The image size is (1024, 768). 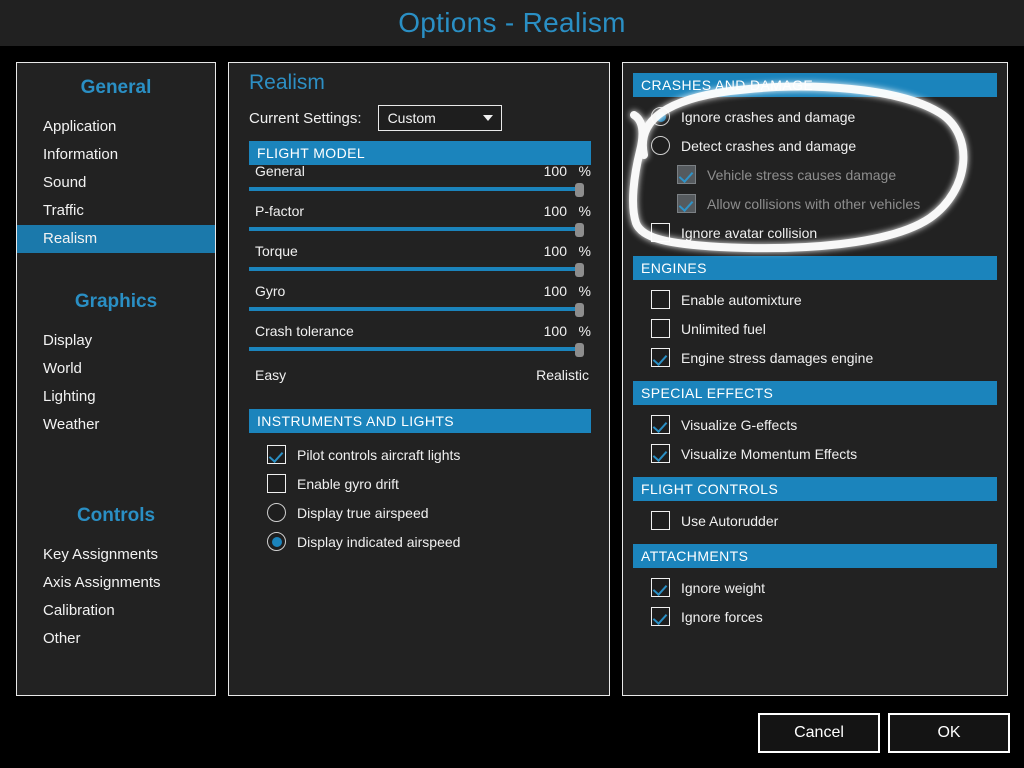 I want to click on sidebar-group-heading: Graphics, so click(x=116, y=301).